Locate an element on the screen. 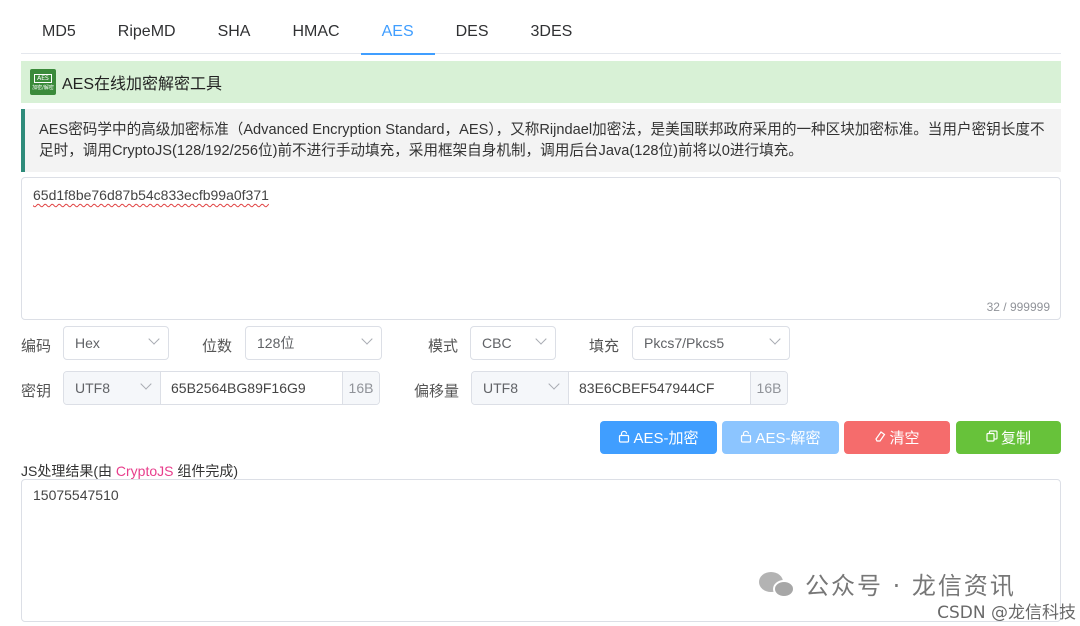 The height and width of the screenshot is (626, 1080). key-charset-select: UTF8 is located at coordinates (112, 388).